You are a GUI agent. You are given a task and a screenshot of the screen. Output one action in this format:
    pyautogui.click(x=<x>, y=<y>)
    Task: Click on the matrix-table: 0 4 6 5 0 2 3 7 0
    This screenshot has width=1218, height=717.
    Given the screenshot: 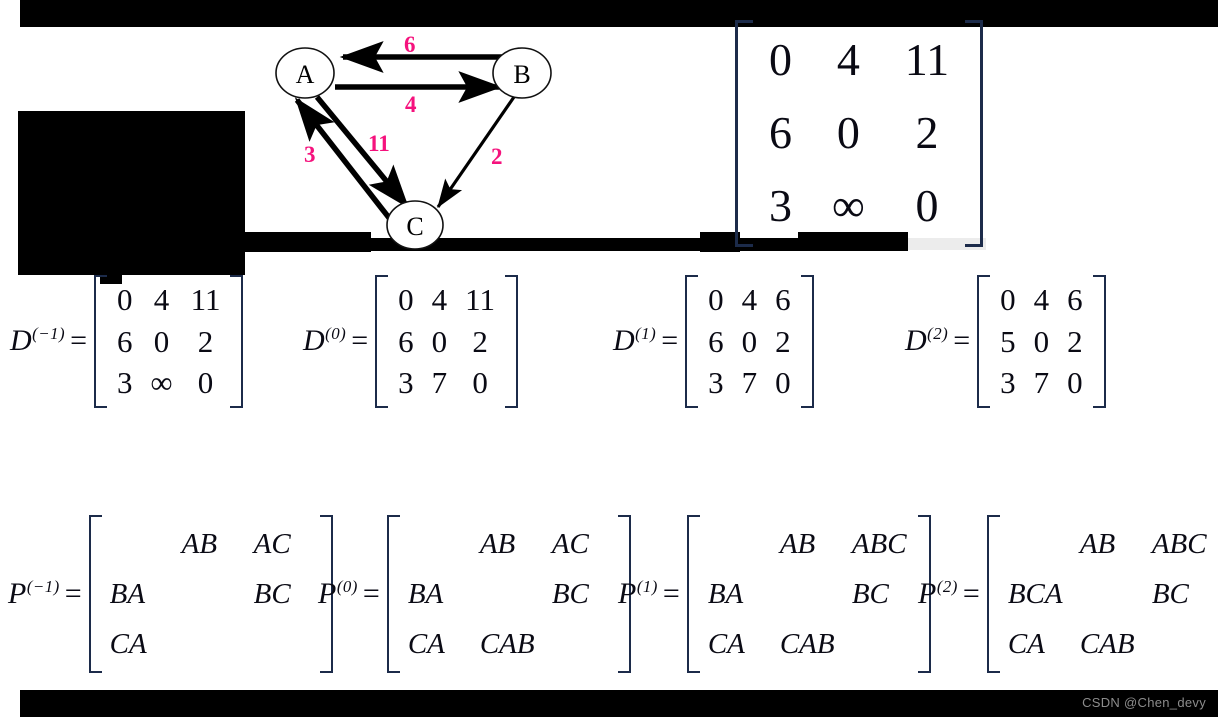 What is the action you would take?
    pyautogui.click(x=1041, y=341)
    